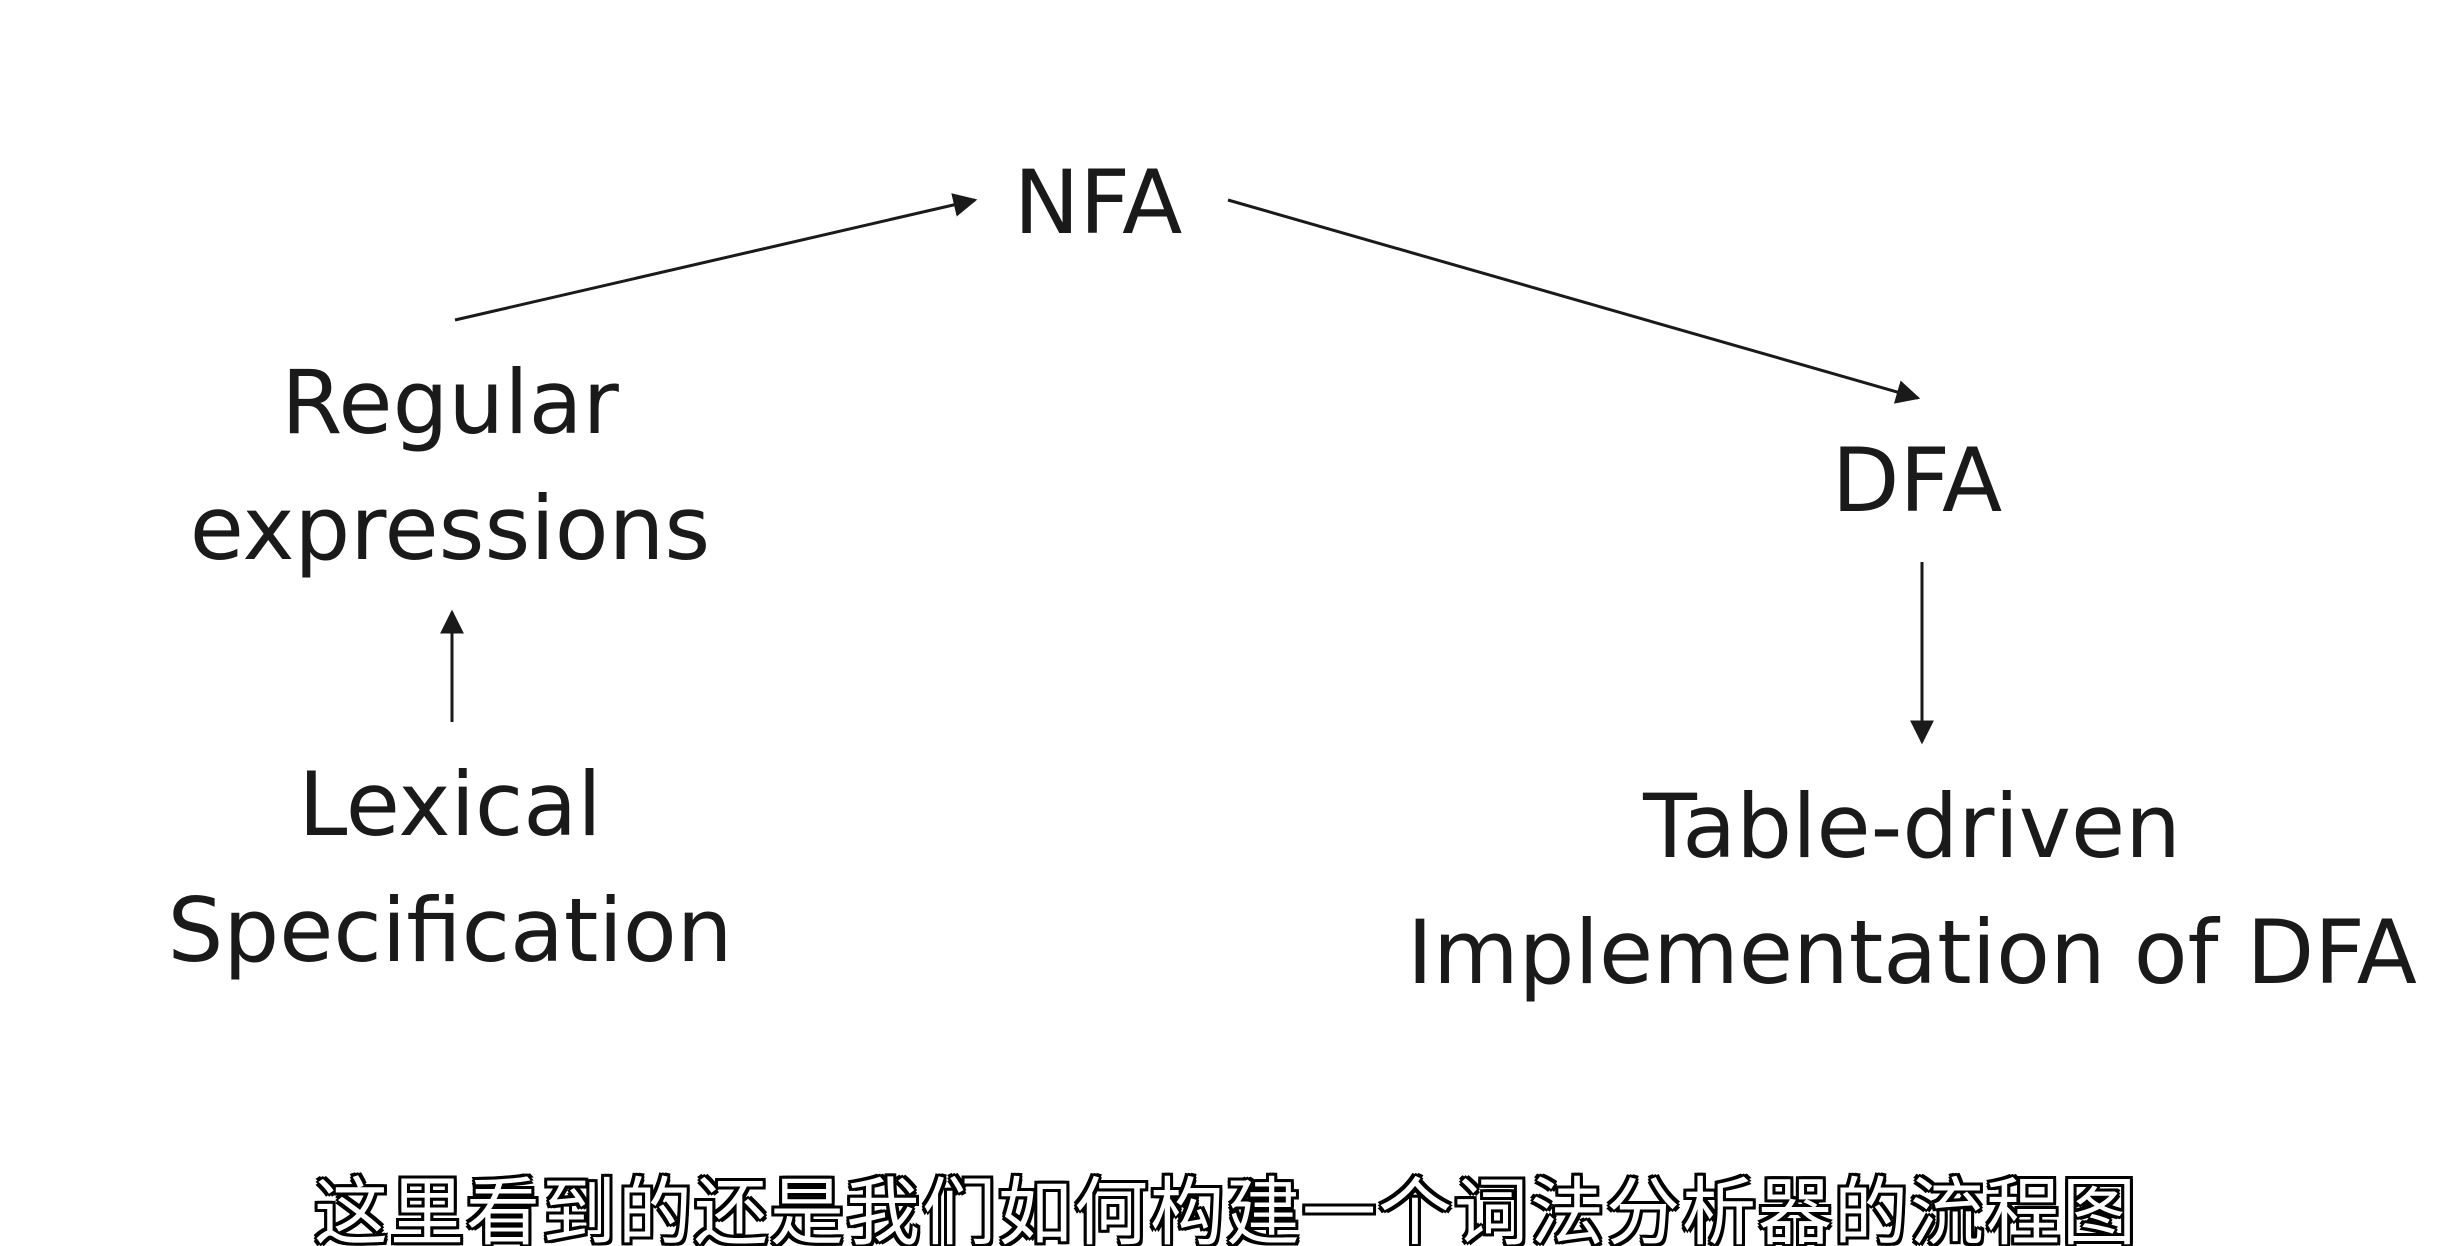 The image size is (2452, 1246). What do you see at coordinates (450, 402) in the screenshot?
I see `node-regular-expressions-line-1: Regular` at bounding box center [450, 402].